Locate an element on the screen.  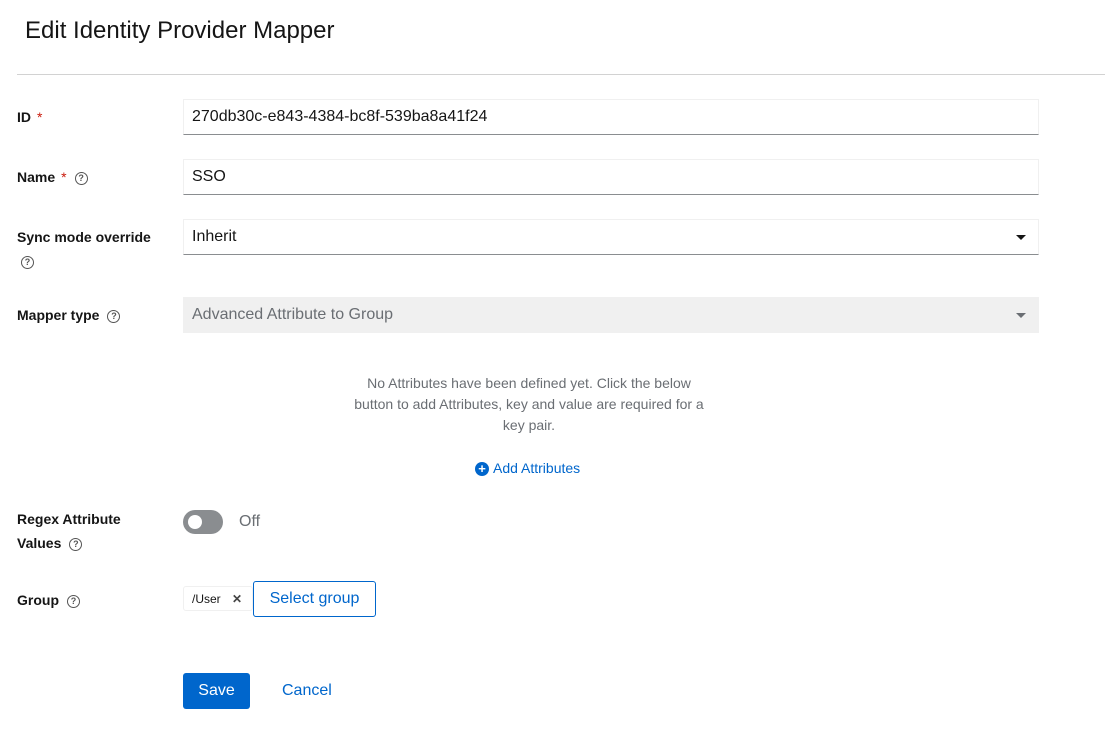
name-label: Name *? is located at coordinates (52, 177).